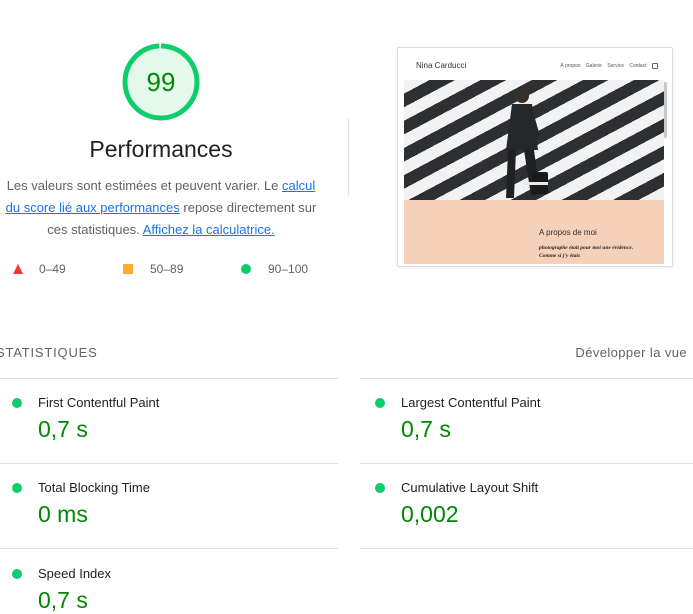 Image resolution: width=693 pixels, height=614 pixels. Describe the element at coordinates (615, 66) in the screenshot. I see `screenshot-menu-item: Service` at that location.